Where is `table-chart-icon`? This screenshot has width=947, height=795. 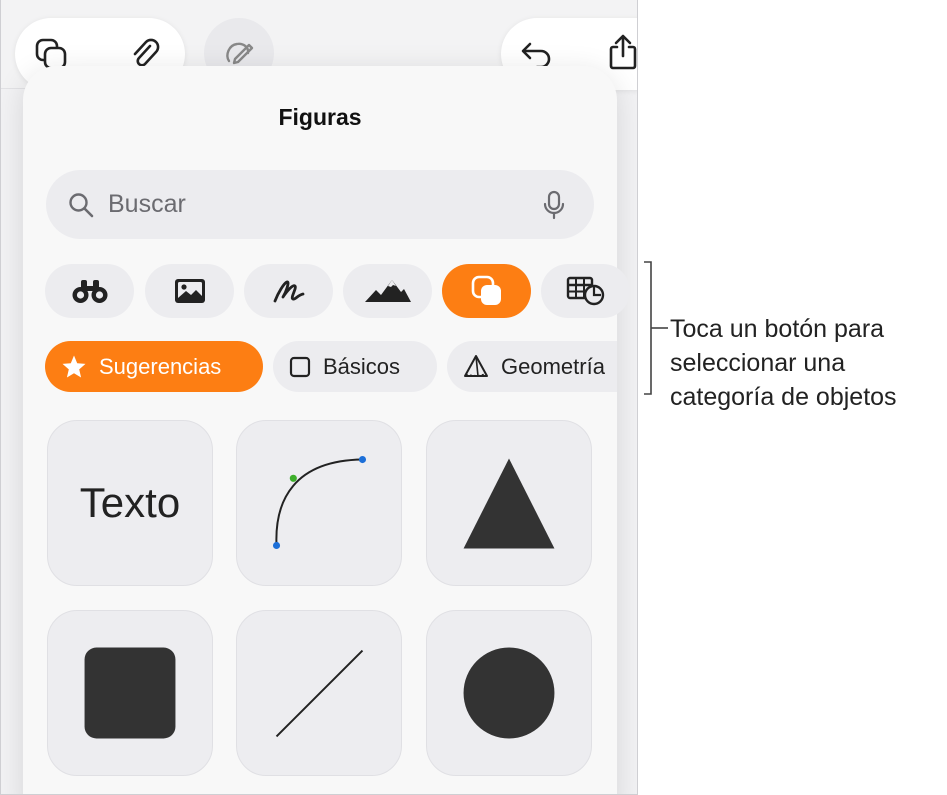 table-chart-icon is located at coordinates (585, 291).